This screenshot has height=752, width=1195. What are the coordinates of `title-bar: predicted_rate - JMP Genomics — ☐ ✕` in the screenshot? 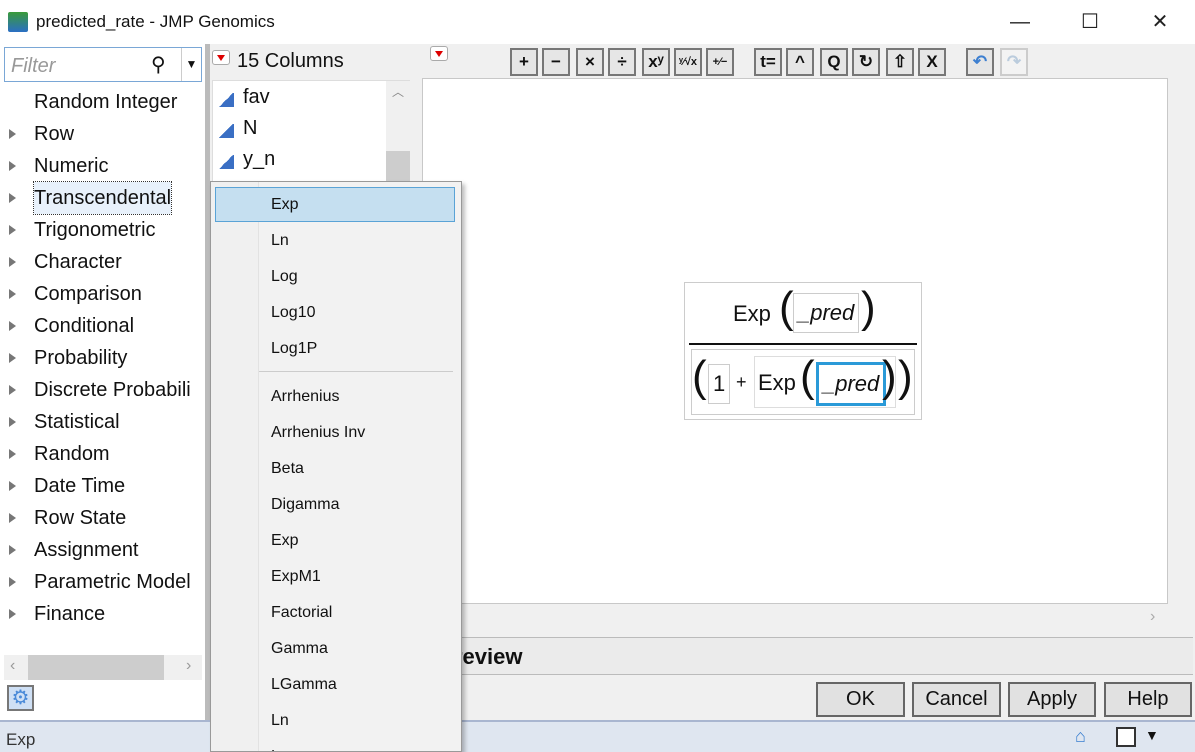 It's located at (597, 22).